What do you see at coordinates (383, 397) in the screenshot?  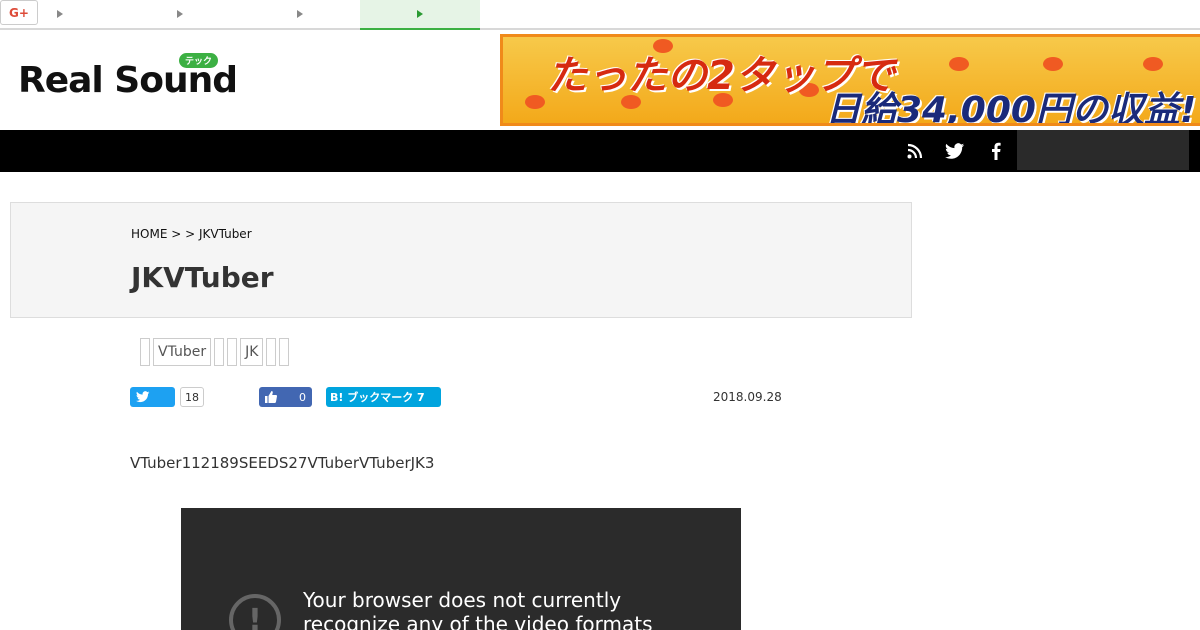 I see `hatena-bookmark-button: B! ブックマーク 7` at bounding box center [383, 397].